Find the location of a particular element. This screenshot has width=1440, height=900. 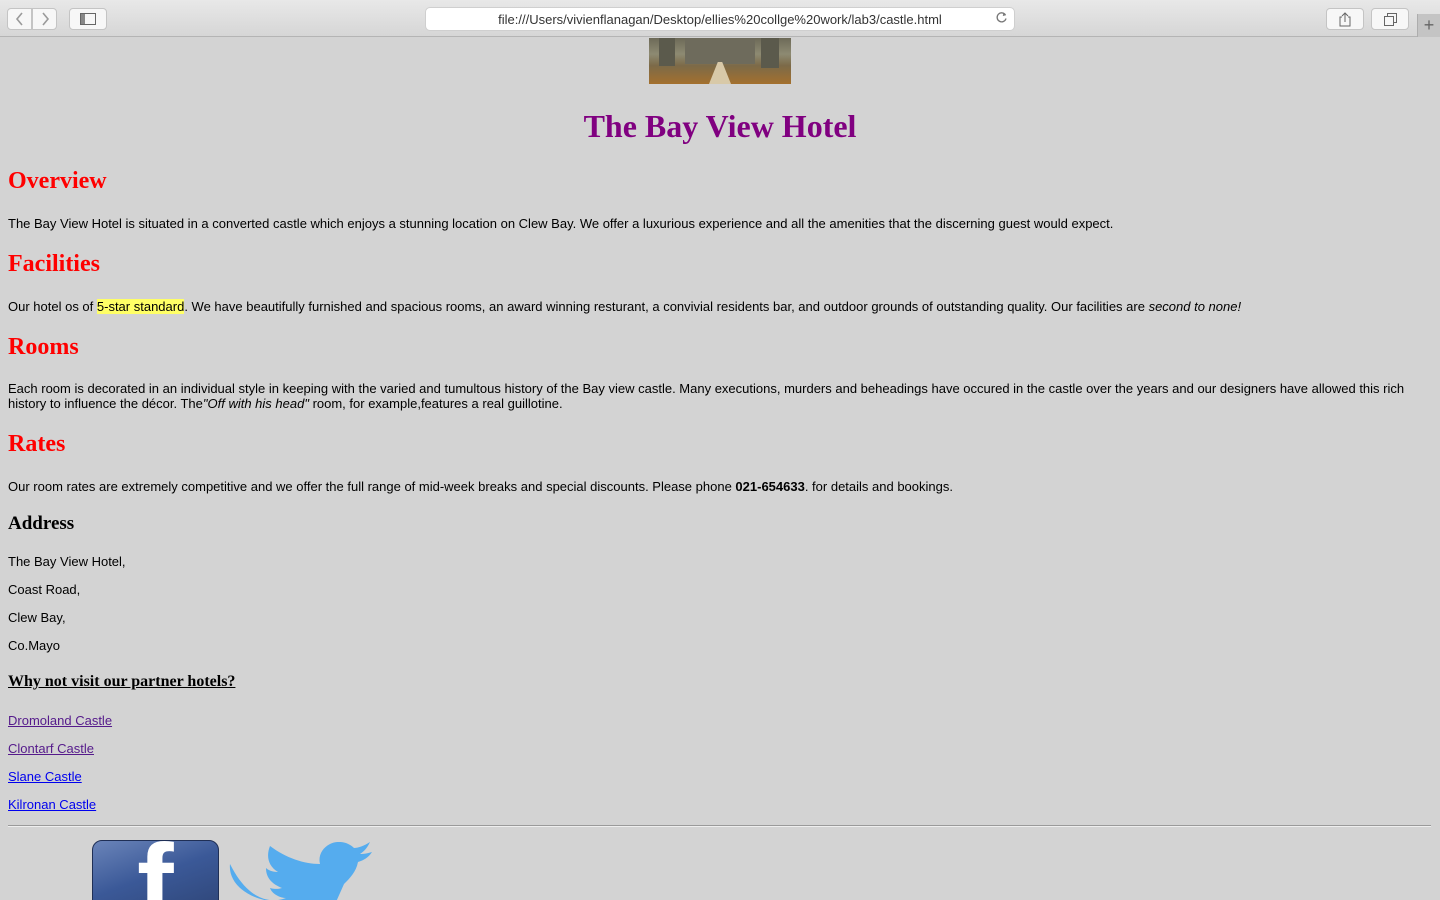

reload-icon is located at coordinates (1001, 17).